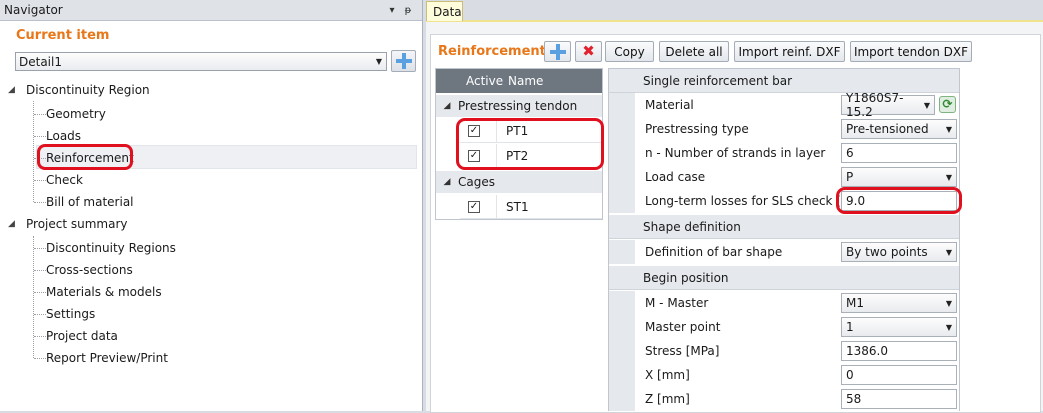  Describe the element at coordinates (887, 129) in the screenshot. I see `prestressing-type-value: Pre-tensioned` at that location.